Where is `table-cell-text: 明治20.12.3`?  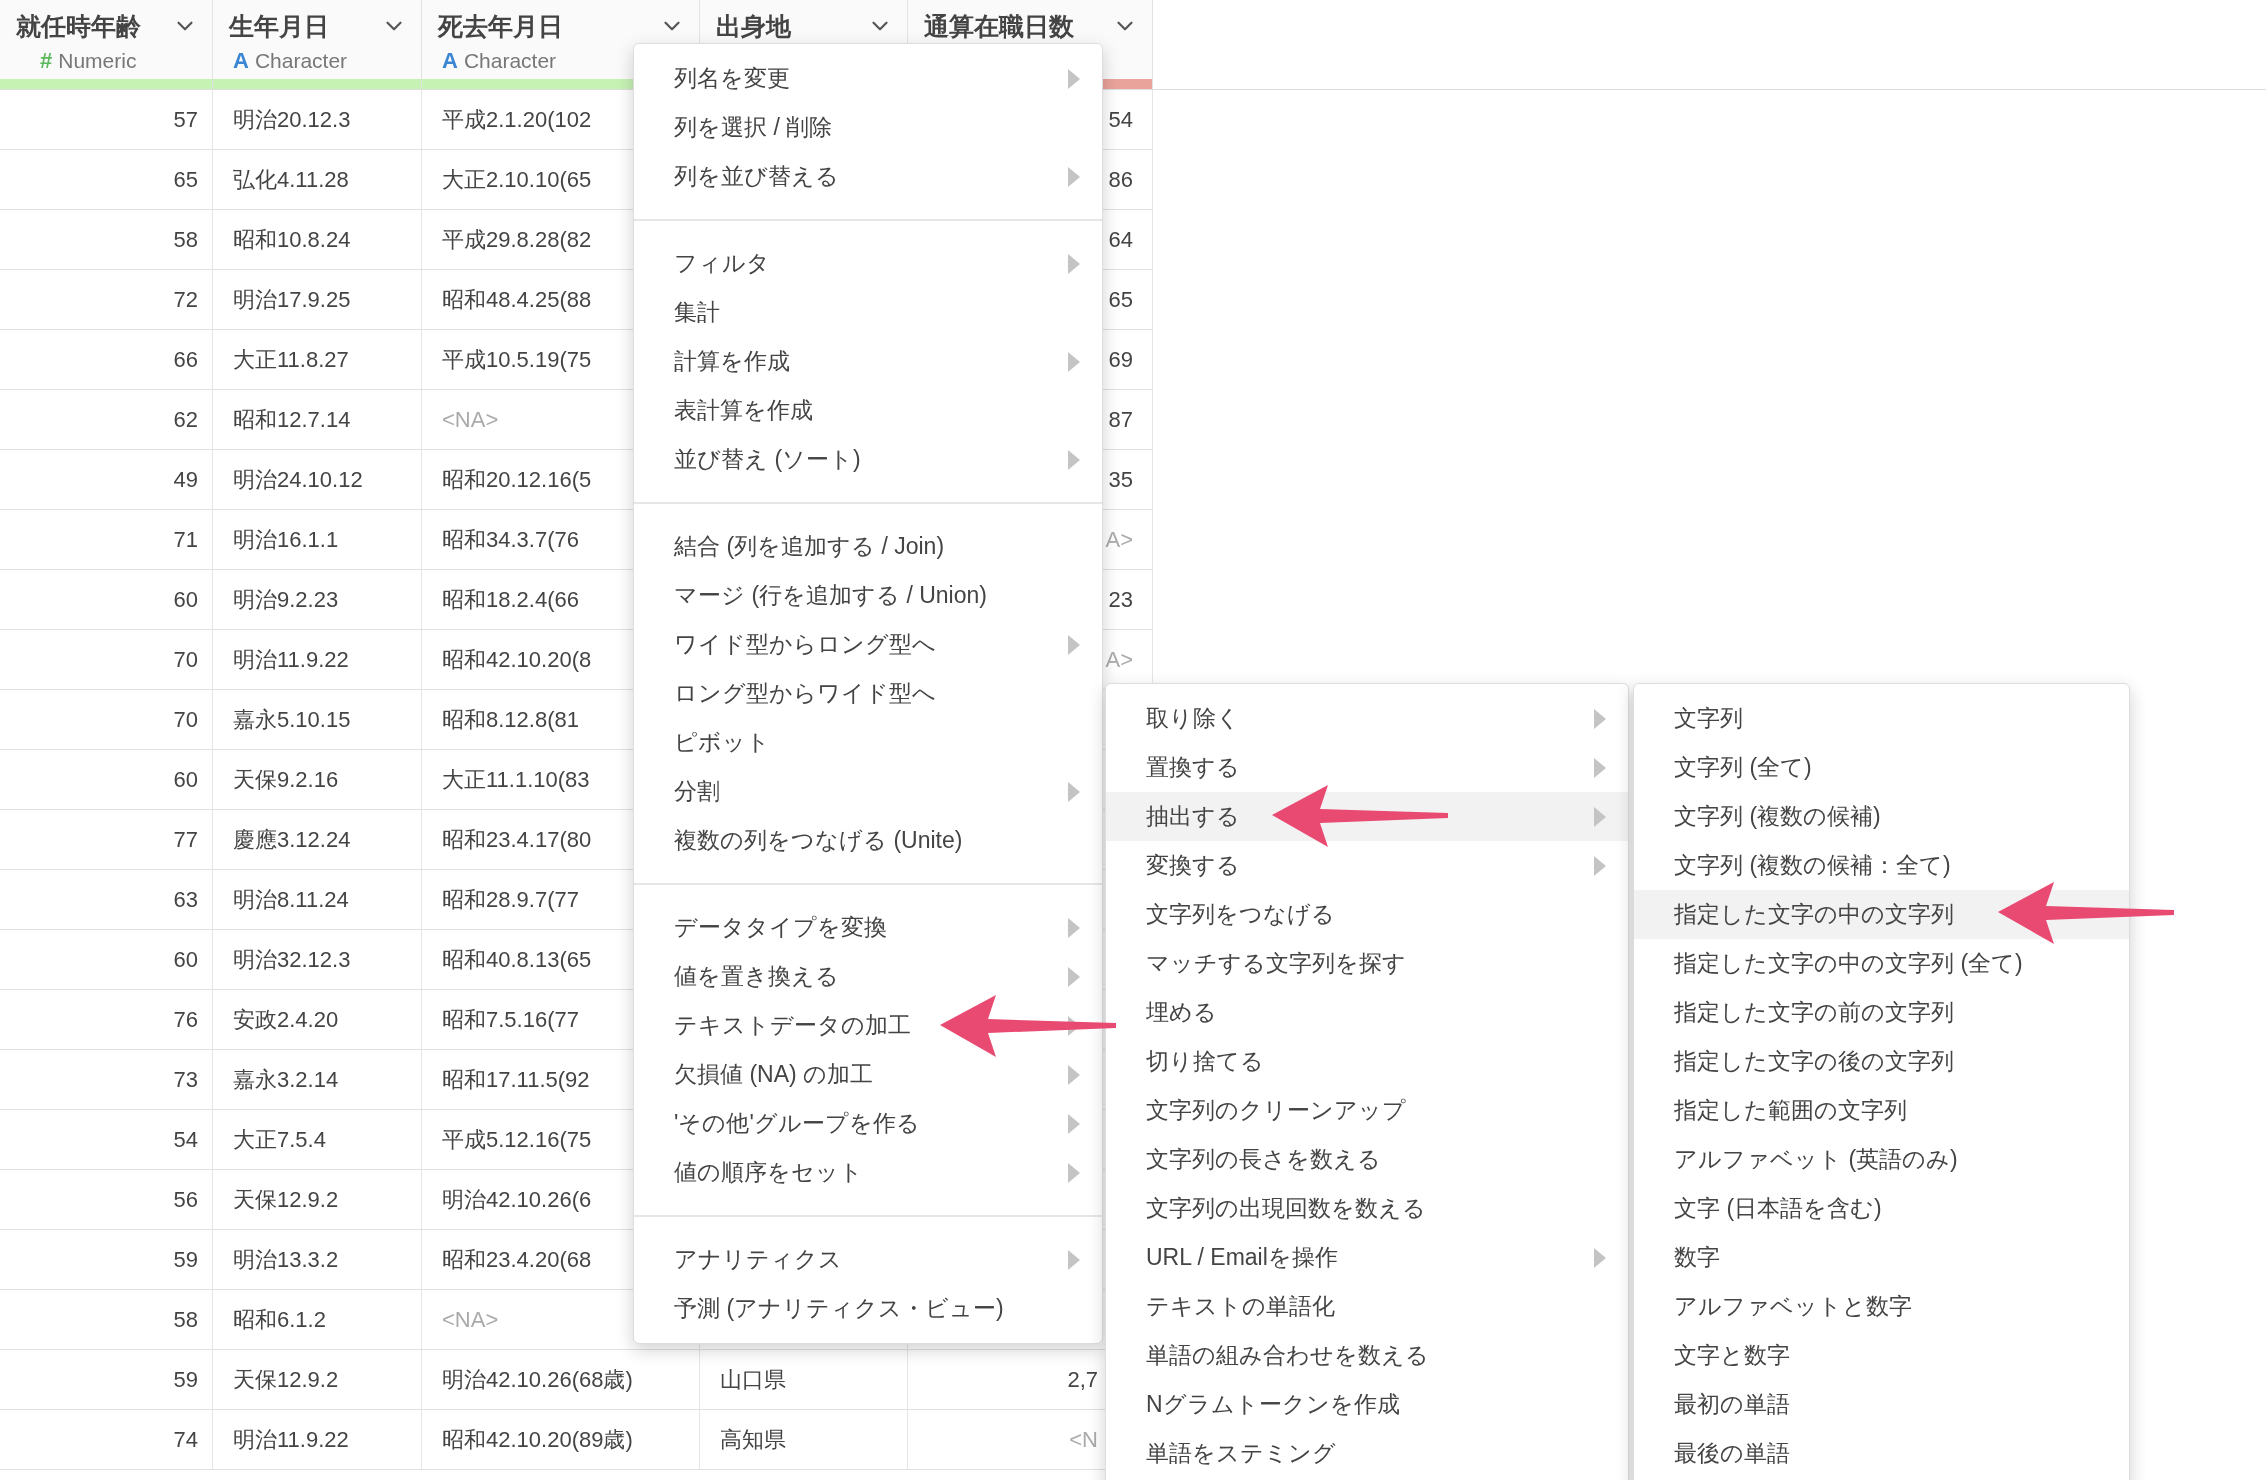 table-cell-text: 明治20.12.3 is located at coordinates (292, 119).